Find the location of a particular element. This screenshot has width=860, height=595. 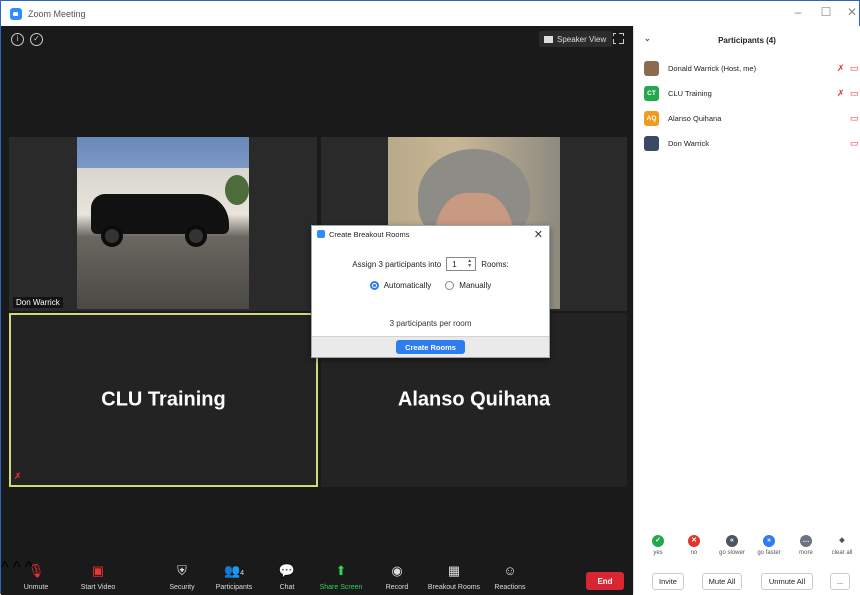

breakout-rooms-label: Breakout Rooms is located at coordinates (454, 587).